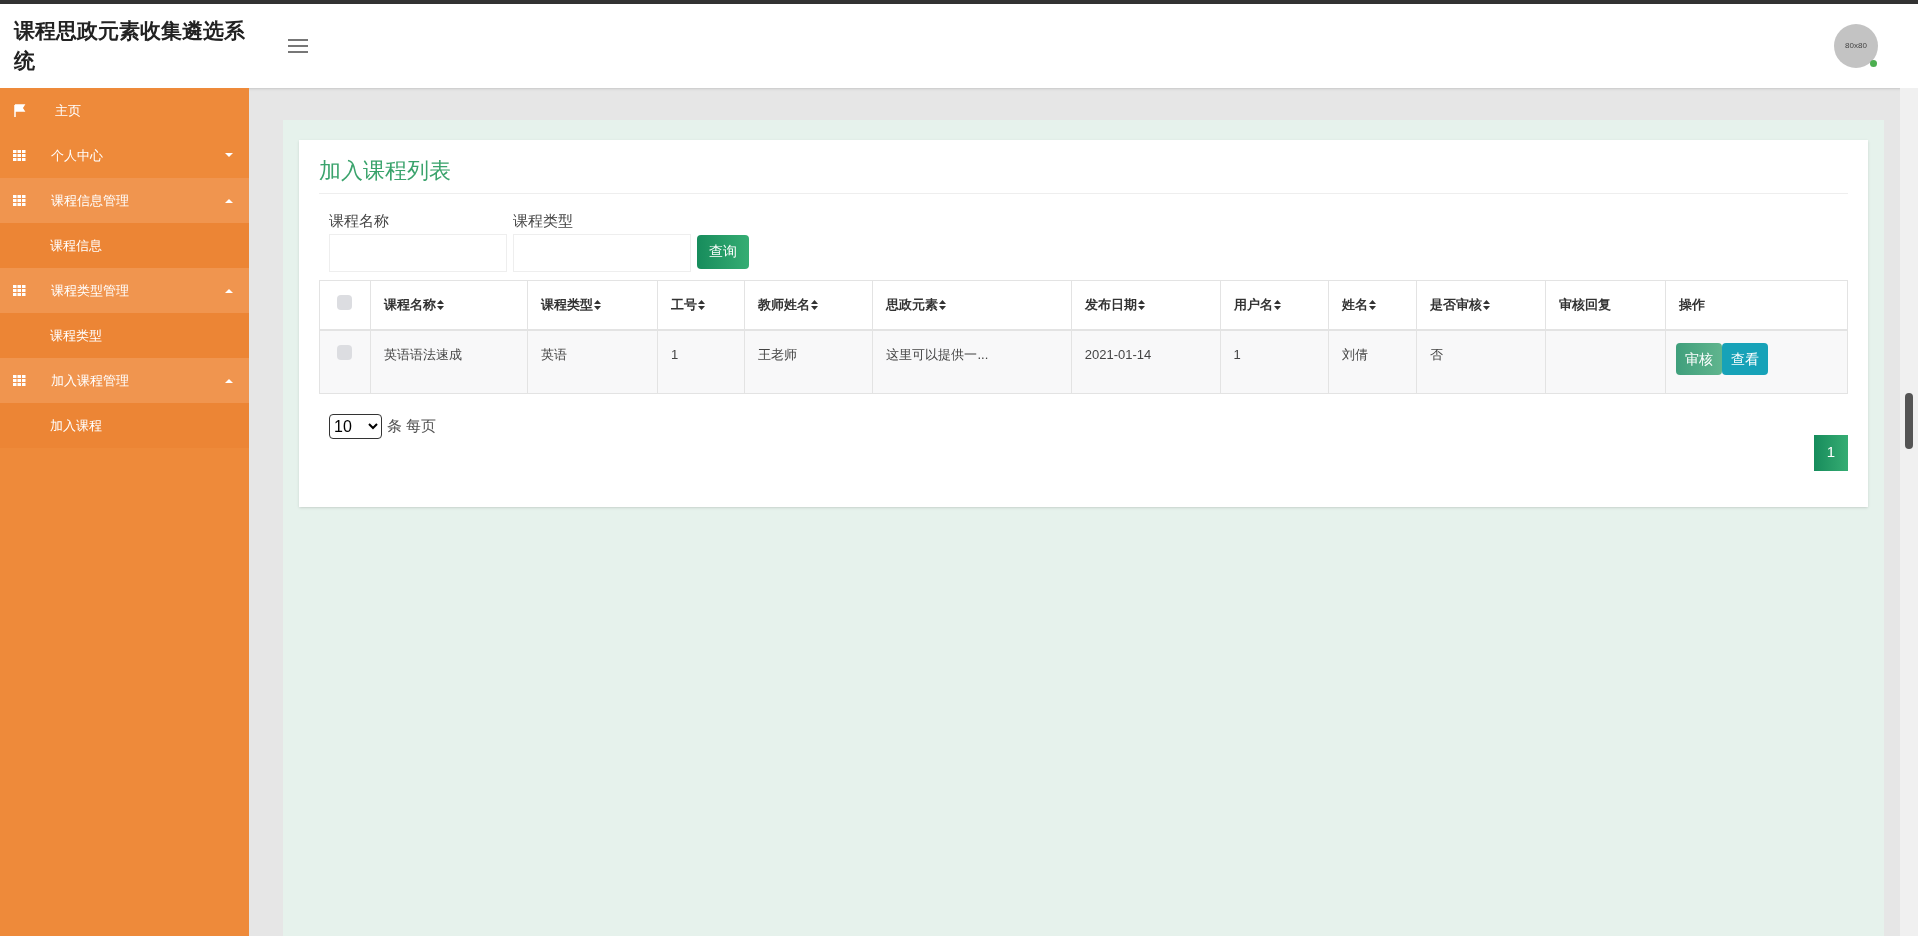  I want to click on avatar-text: 80x80, so click(1856, 46).